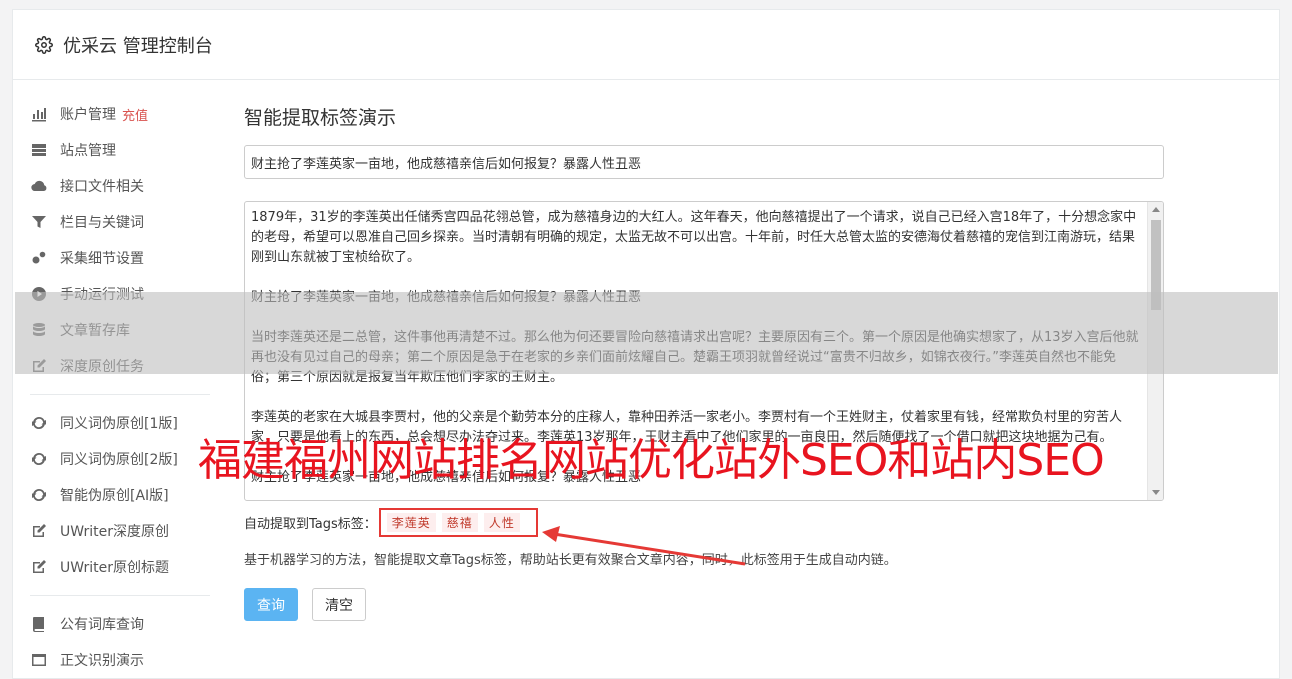  Describe the element at coordinates (646, 45) in the screenshot. I see `panel-header: 优采云 管理控制台` at that location.